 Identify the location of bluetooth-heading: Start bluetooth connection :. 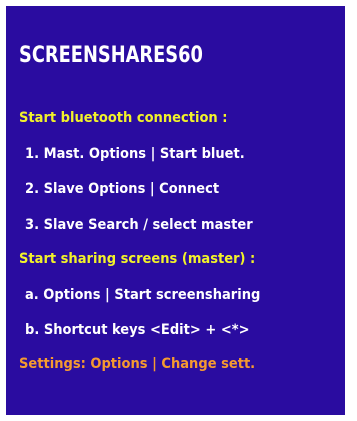
(123, 118).